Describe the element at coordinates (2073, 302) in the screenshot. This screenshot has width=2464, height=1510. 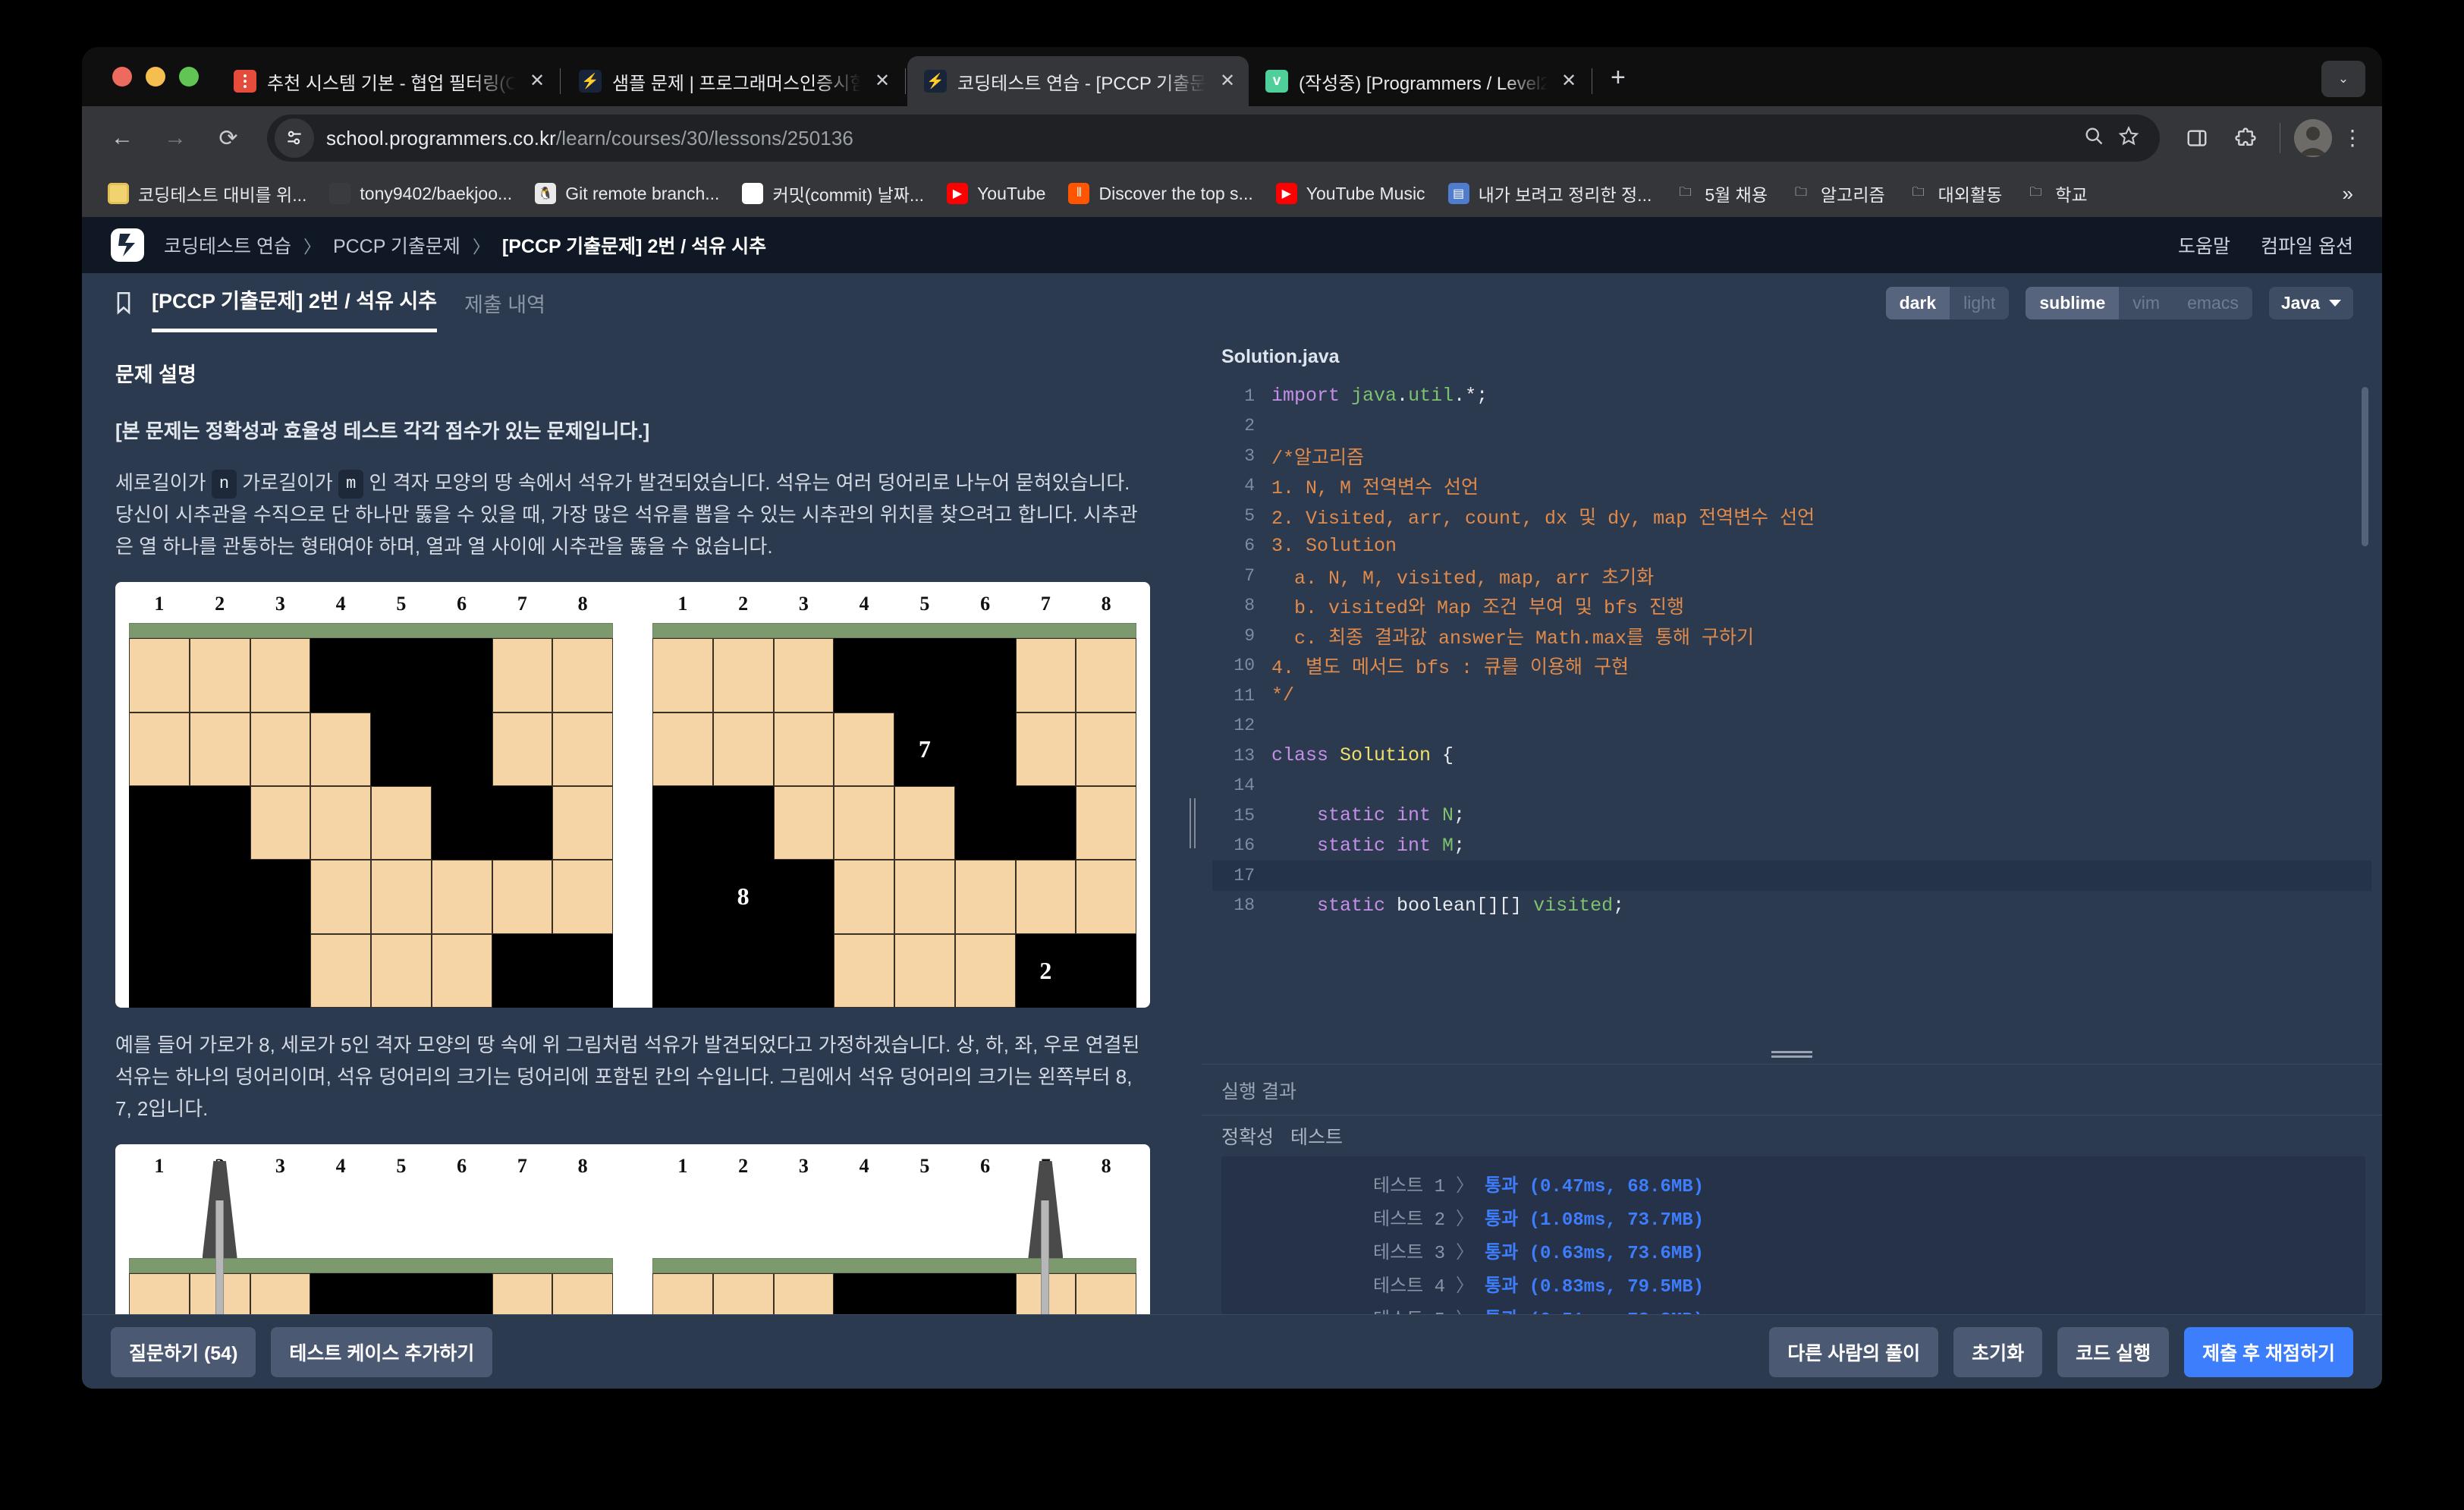
I see `keymap-option-sublime: sublime` at that location.